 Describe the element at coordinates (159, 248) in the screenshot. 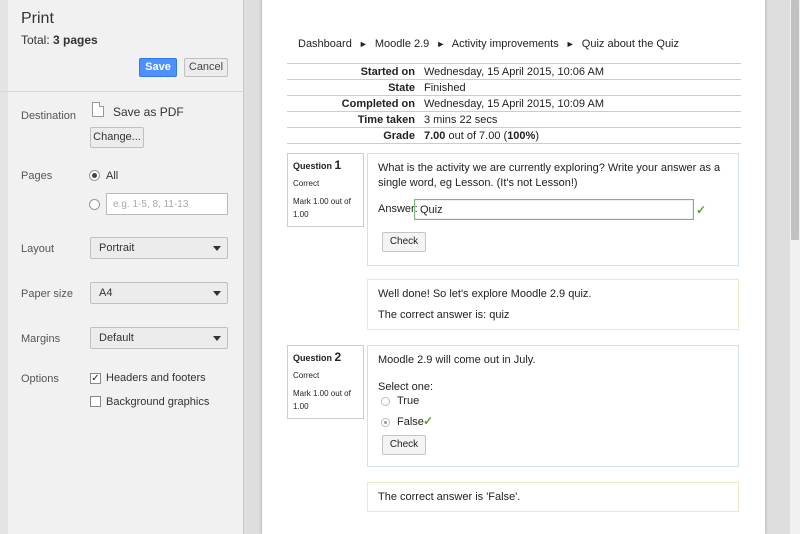

I see `layout-select: Portrait` at that location.